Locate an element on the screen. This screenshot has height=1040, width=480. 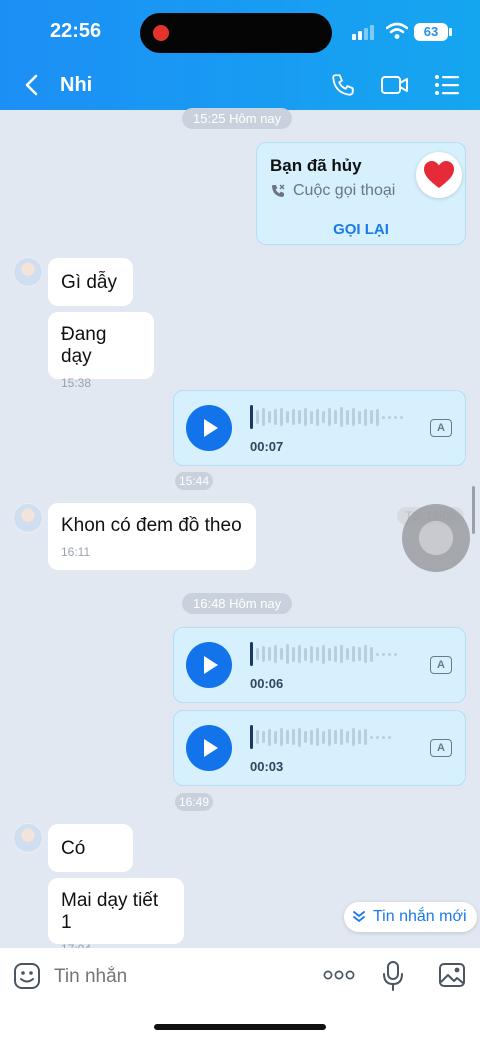
voice-duration: 00:06 is located at coordinates (267, 683).